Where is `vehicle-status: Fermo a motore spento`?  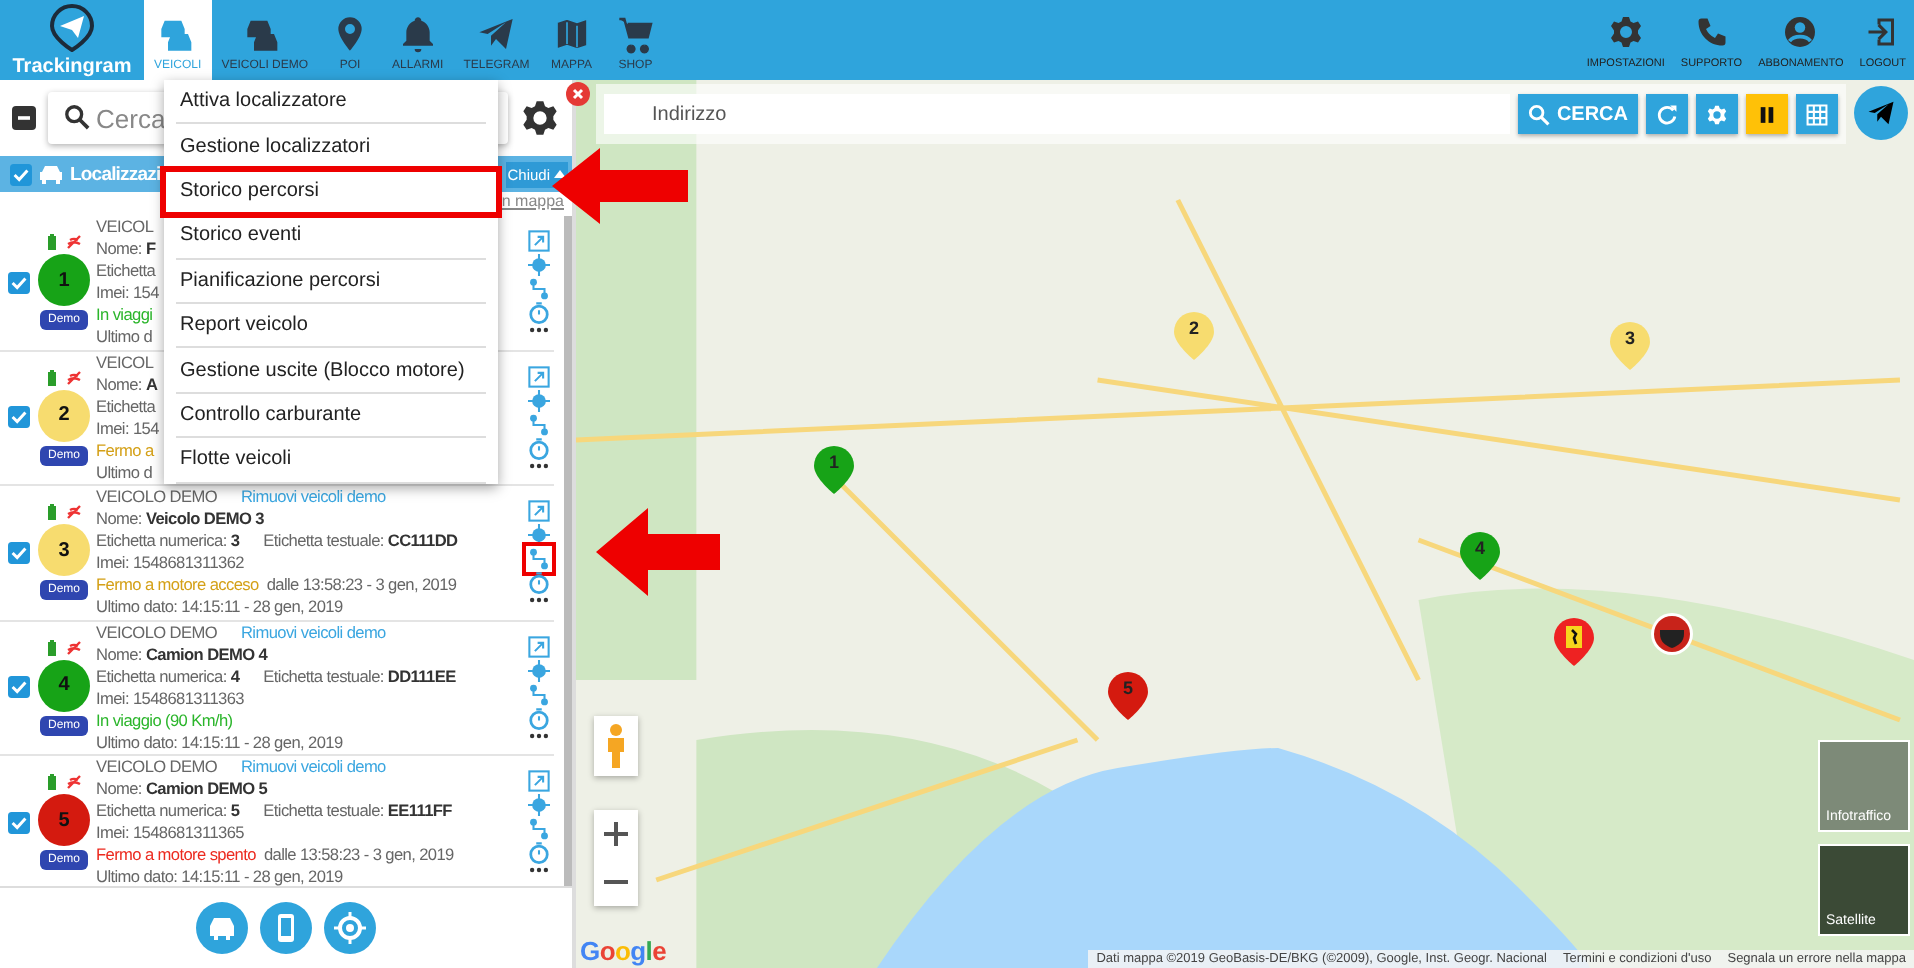
vehicle-status: Fermo a motore spento is located at coordinates (176, 855).